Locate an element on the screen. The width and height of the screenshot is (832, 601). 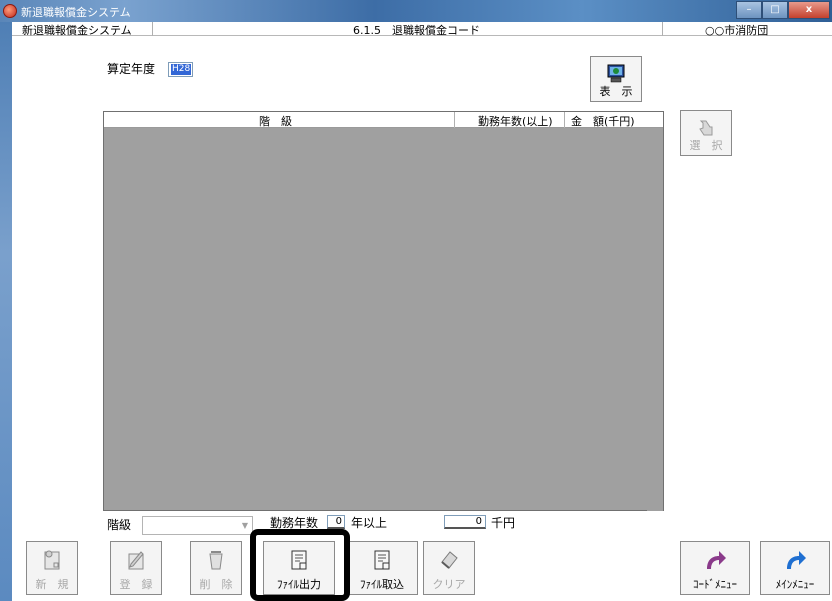
info-bar: 新退職報償金システム 6.1.5 退職報償金コード ○○市消防団 is located at coordinates (422, 29).